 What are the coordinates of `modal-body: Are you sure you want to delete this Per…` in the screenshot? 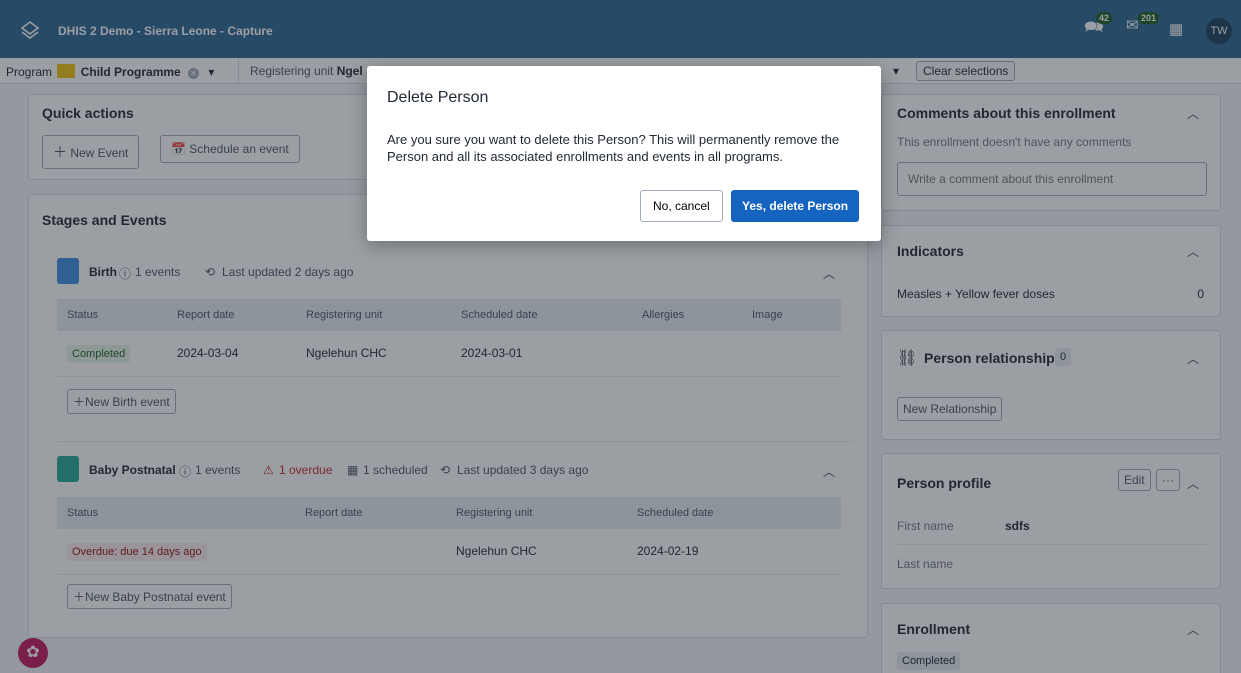 It's located at (613, 148).